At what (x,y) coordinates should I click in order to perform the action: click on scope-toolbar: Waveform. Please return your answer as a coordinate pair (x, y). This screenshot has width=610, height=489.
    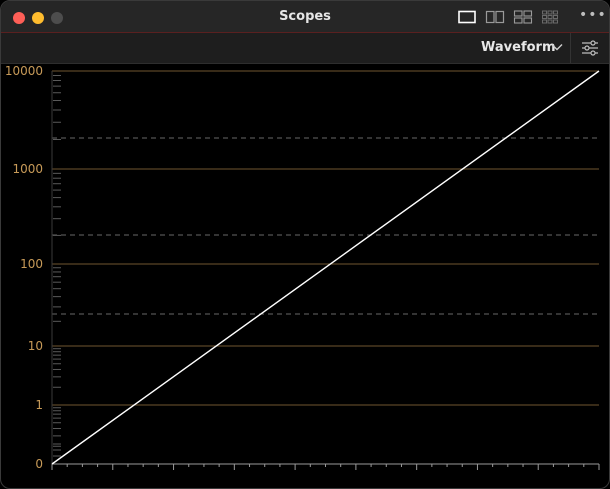
    Looking at the image, I should click on (305, 48).